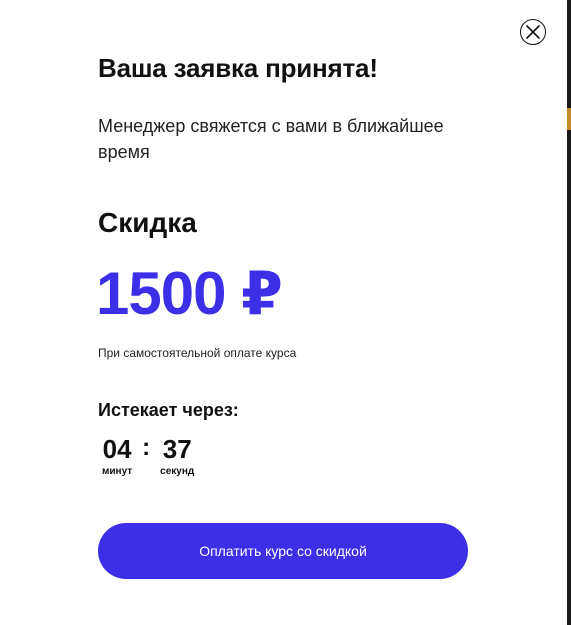  I want to click on timer-minutes-caption: минут, so click(117, 471).